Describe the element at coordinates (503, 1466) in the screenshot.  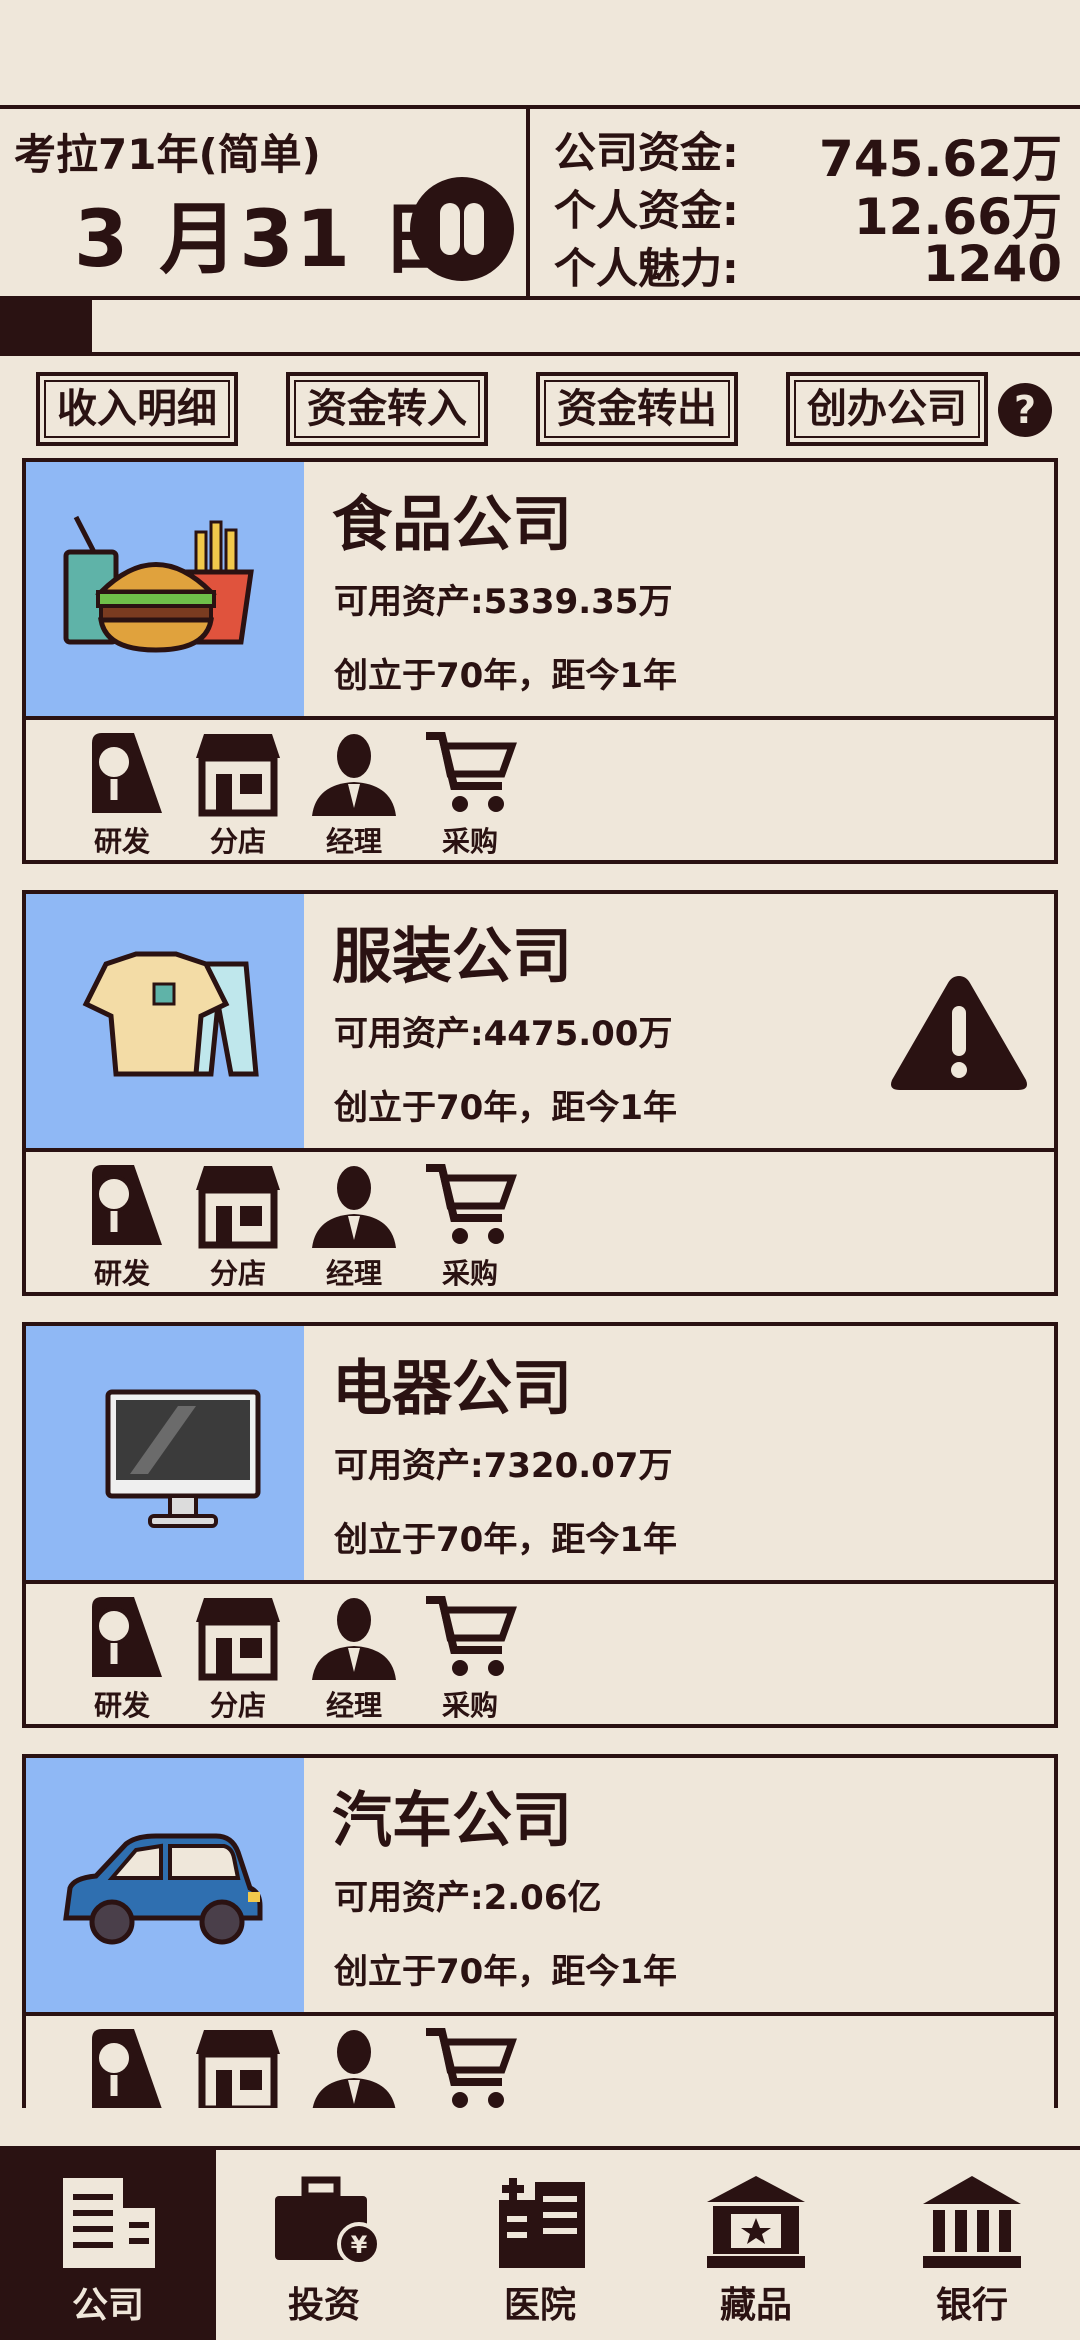
I see `company-assets: 可用资产:7320.07万` at that location.